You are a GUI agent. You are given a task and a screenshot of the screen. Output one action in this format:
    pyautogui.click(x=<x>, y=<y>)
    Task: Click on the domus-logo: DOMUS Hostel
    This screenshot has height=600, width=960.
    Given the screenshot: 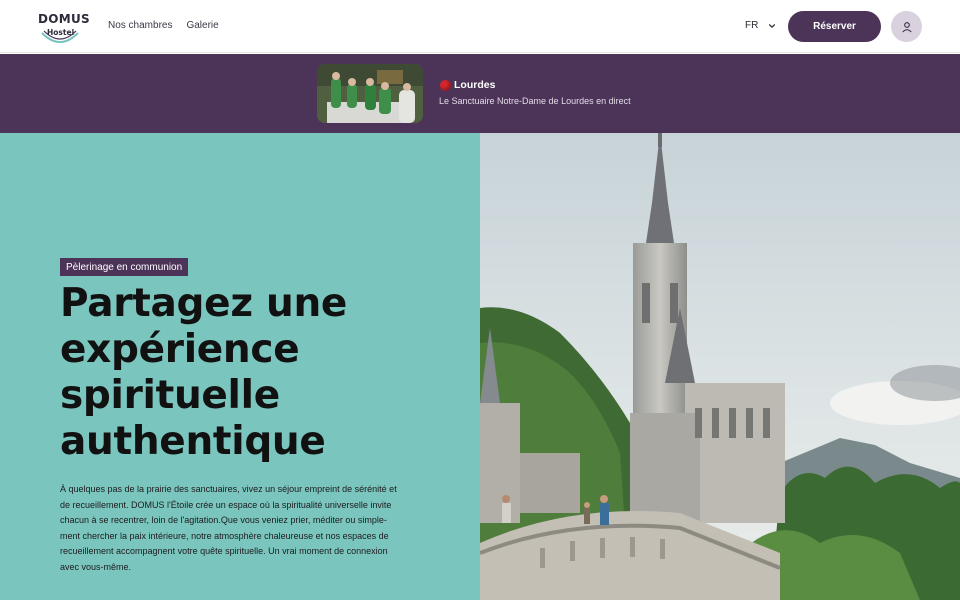 What is the action you would take?
    pyautogui.click(x=63, y=28)
    